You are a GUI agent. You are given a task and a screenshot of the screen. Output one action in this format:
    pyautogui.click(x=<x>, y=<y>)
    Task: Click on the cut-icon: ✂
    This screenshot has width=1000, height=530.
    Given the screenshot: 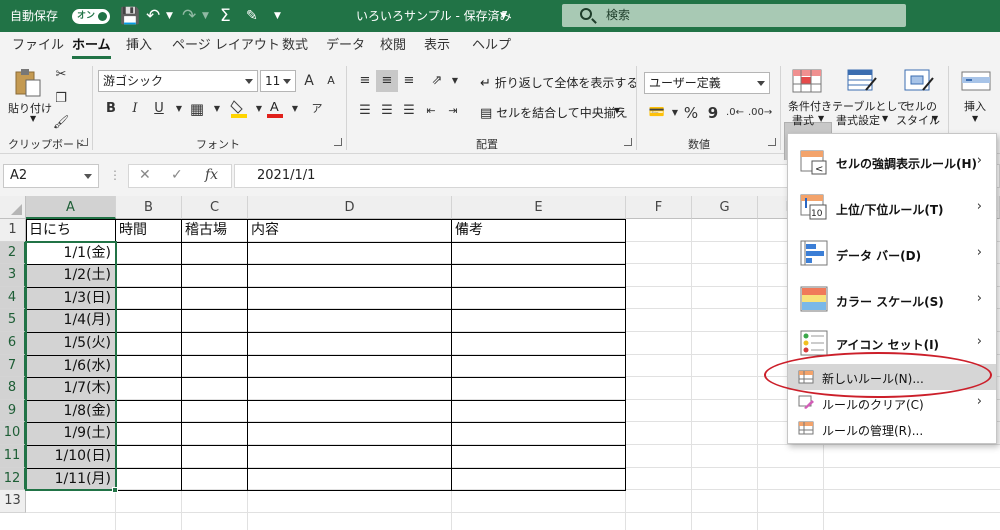 What is the action you would take?
    pyautogui.click(x=61, y=75)
    